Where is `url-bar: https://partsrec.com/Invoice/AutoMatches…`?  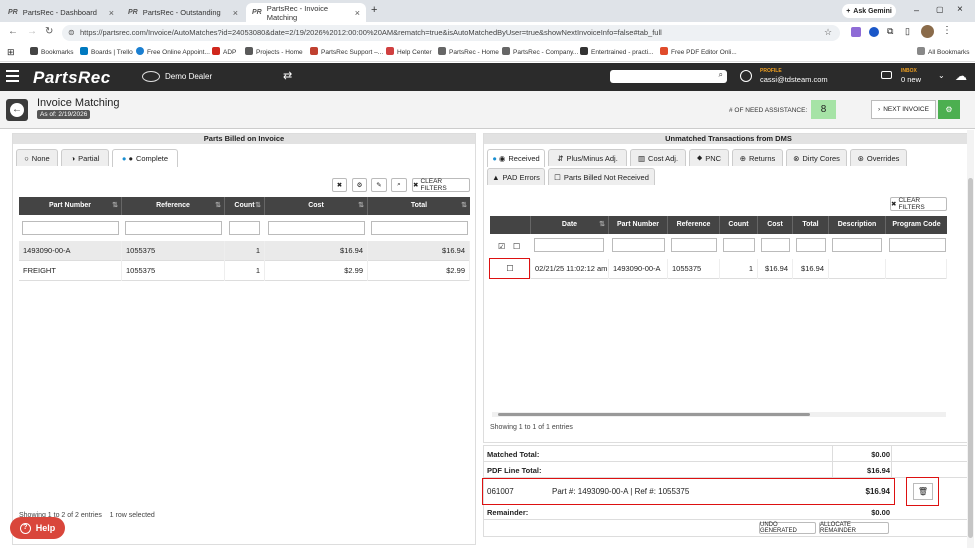
url-bar: https://partsrec.com/Invoice/AutoMatches… is located at coordinates (451, 33).